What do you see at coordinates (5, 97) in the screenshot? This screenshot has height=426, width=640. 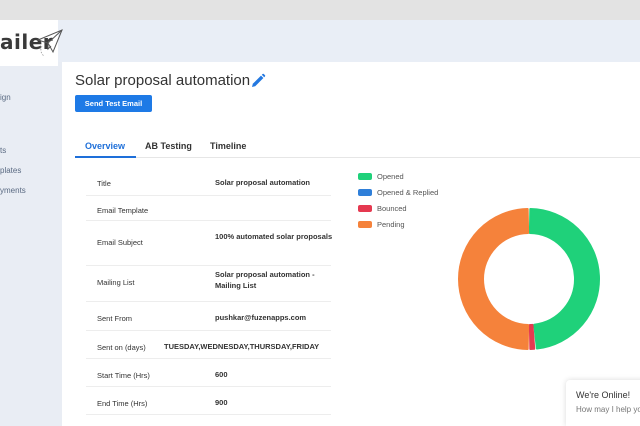 I see `sidebar-item-campaign: ign` at bounding box center [5, 97].